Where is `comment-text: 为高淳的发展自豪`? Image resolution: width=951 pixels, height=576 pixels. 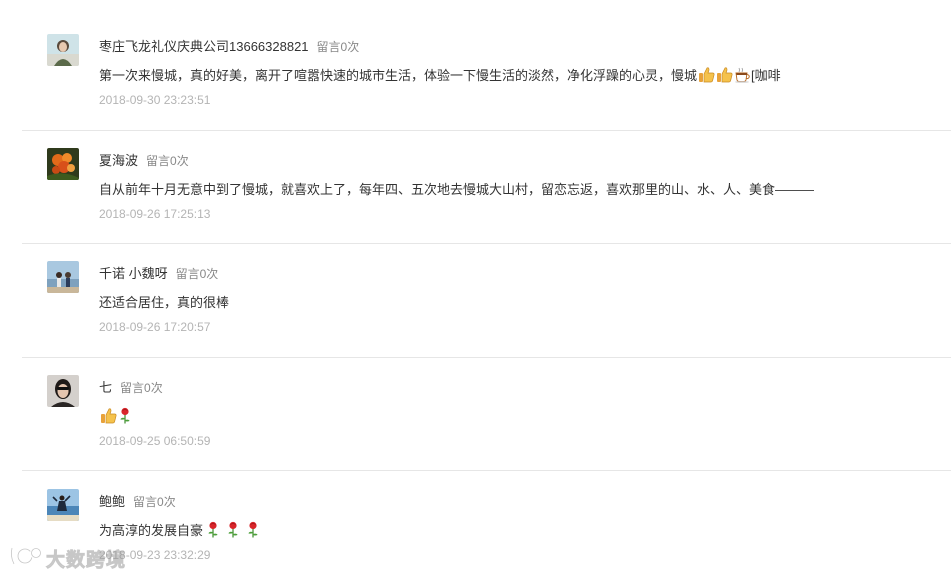 comment-text: 为高淳的发展自豪 is located at coordinates (151, 530).